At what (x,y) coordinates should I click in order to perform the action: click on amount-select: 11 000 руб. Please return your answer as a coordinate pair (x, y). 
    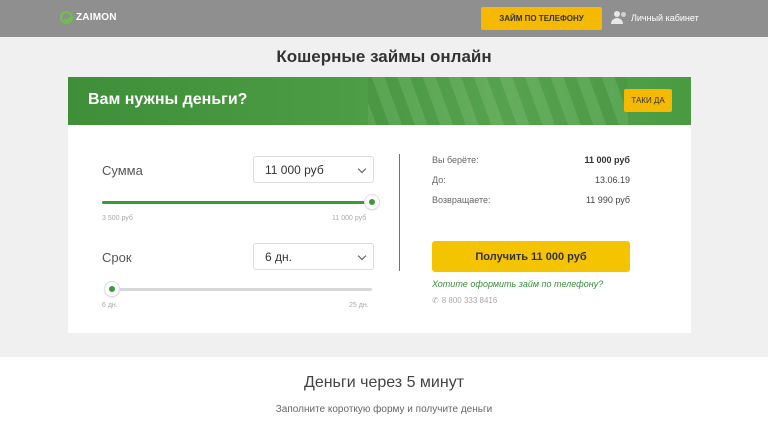
    Looking at the image, I should click on (313, 169).